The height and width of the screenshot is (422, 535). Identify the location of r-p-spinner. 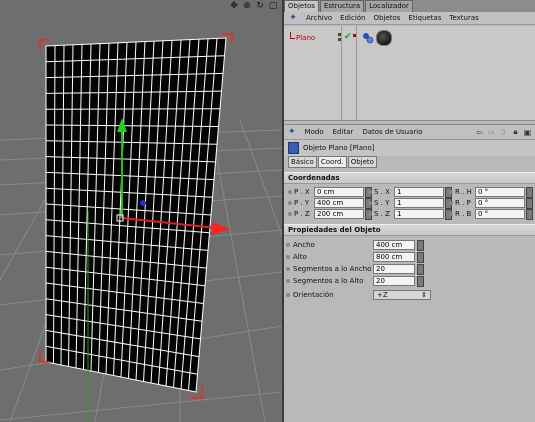
(529, 203).